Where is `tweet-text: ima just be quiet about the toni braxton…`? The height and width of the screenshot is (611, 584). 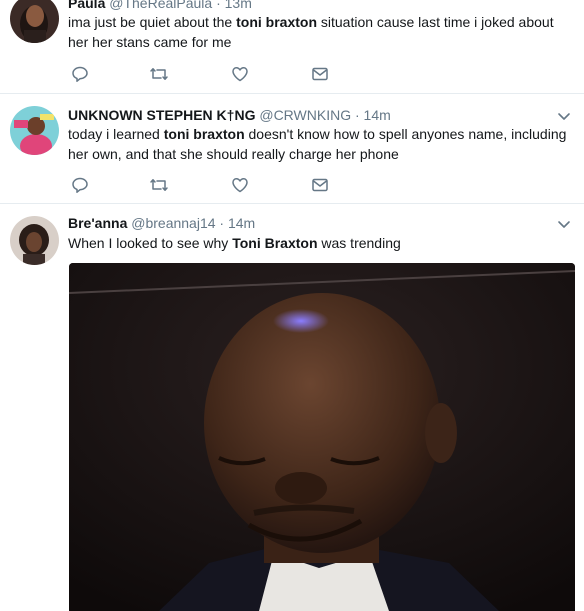
tweet-text: ima just be quiet about the toni braxton… is located at coordinates (318, 32).